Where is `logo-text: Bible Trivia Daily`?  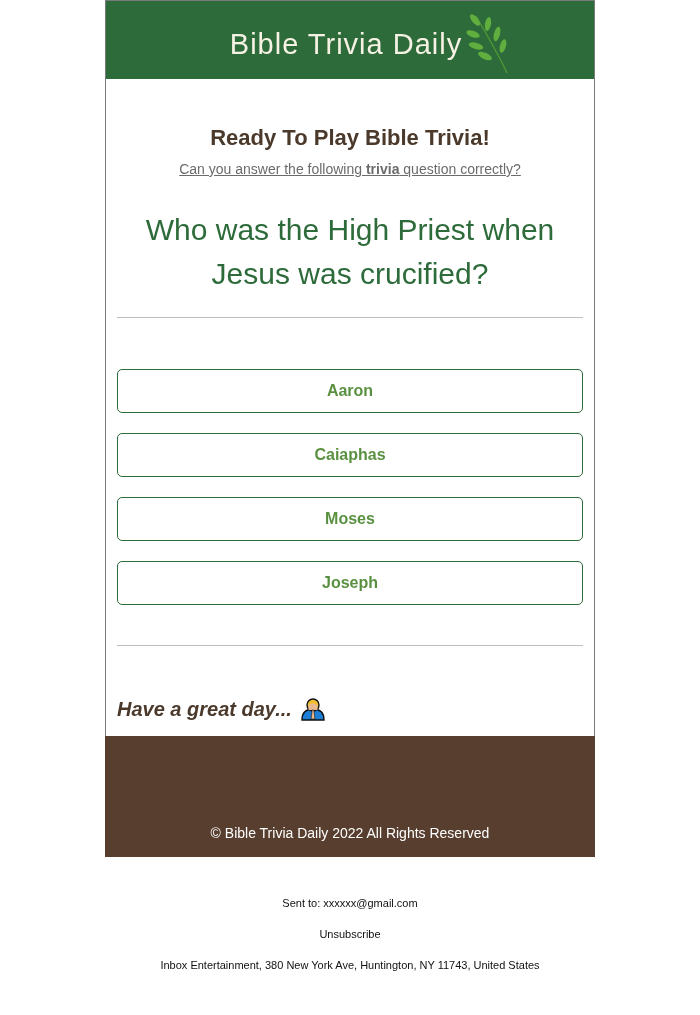
logo-text: Bible Trivia Daily is located at coordinates (346, 44).